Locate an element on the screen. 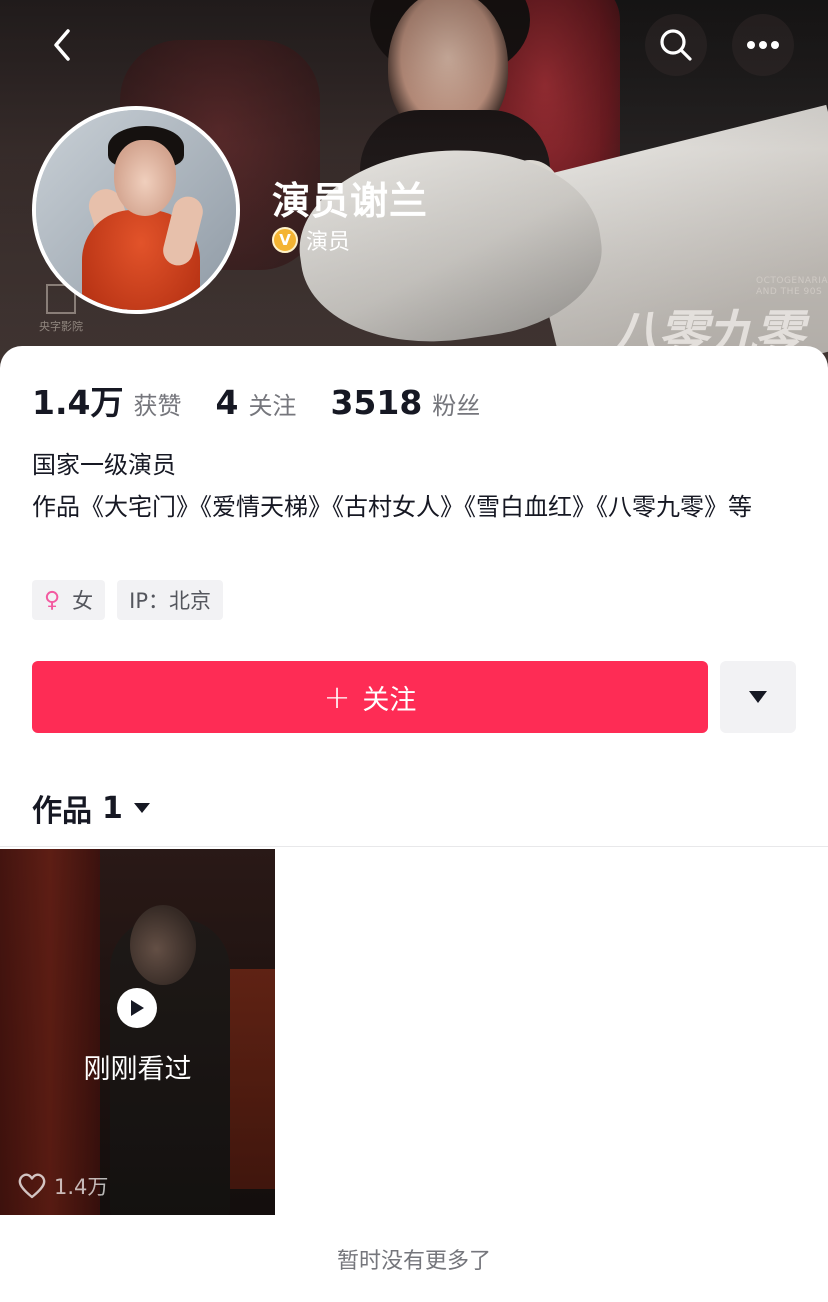 Image resolution: width=828 pixels, height=1302 pixels. search-button is located at coordinates (676, 45).